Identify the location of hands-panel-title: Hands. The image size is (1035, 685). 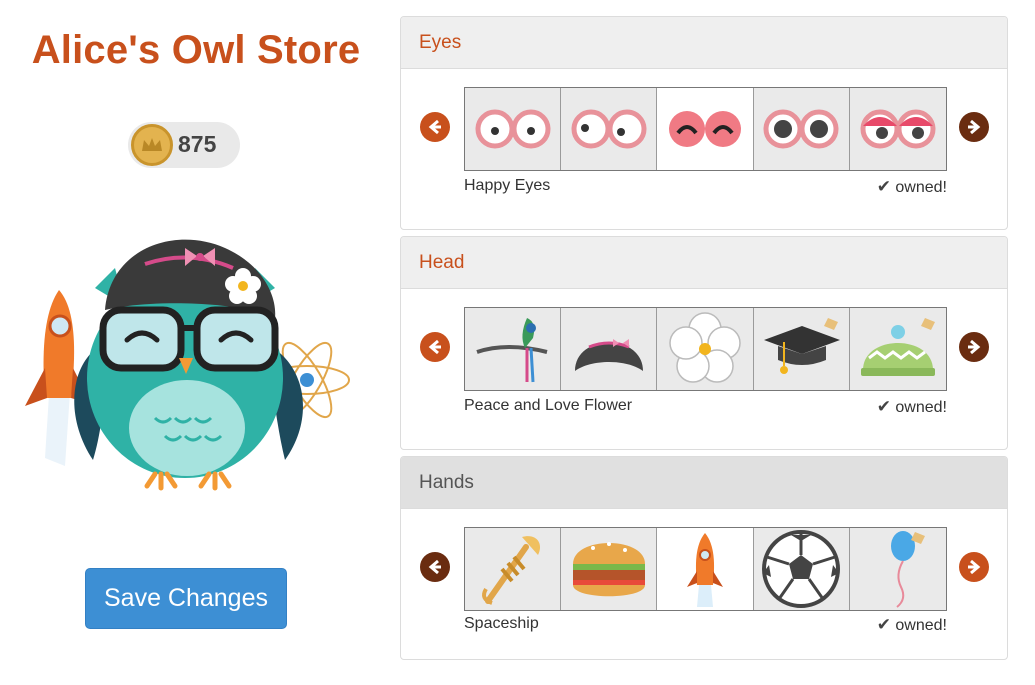
(704, 483).